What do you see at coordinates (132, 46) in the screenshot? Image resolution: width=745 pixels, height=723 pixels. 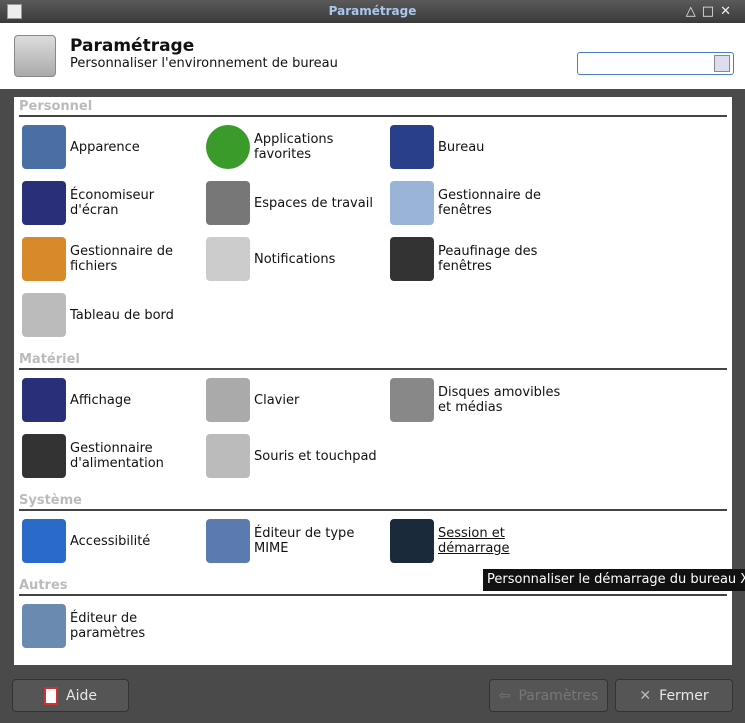 I see `page-title: Paramétrage` at bounding box center [132, 46].